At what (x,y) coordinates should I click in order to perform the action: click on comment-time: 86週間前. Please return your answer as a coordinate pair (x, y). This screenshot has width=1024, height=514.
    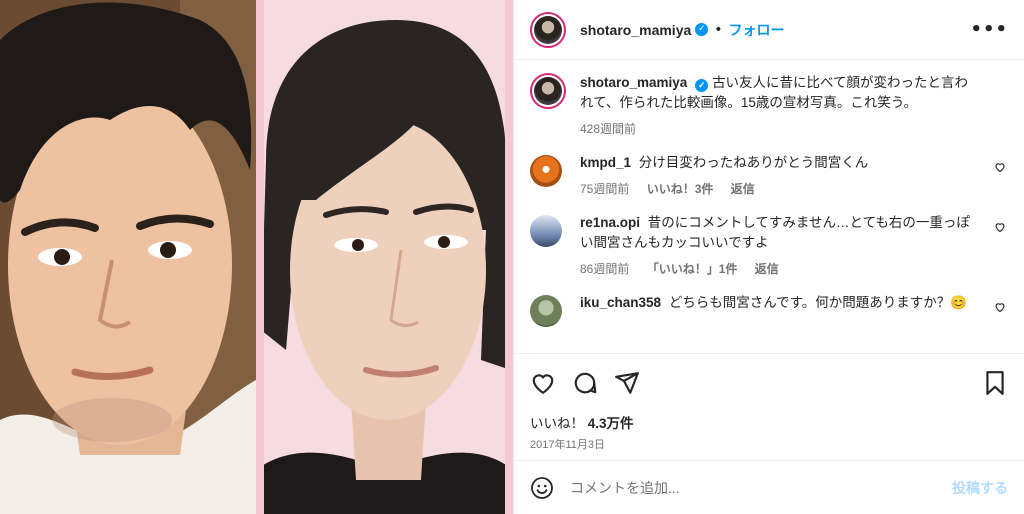
    Looking at the image, I should click on (604, 269).